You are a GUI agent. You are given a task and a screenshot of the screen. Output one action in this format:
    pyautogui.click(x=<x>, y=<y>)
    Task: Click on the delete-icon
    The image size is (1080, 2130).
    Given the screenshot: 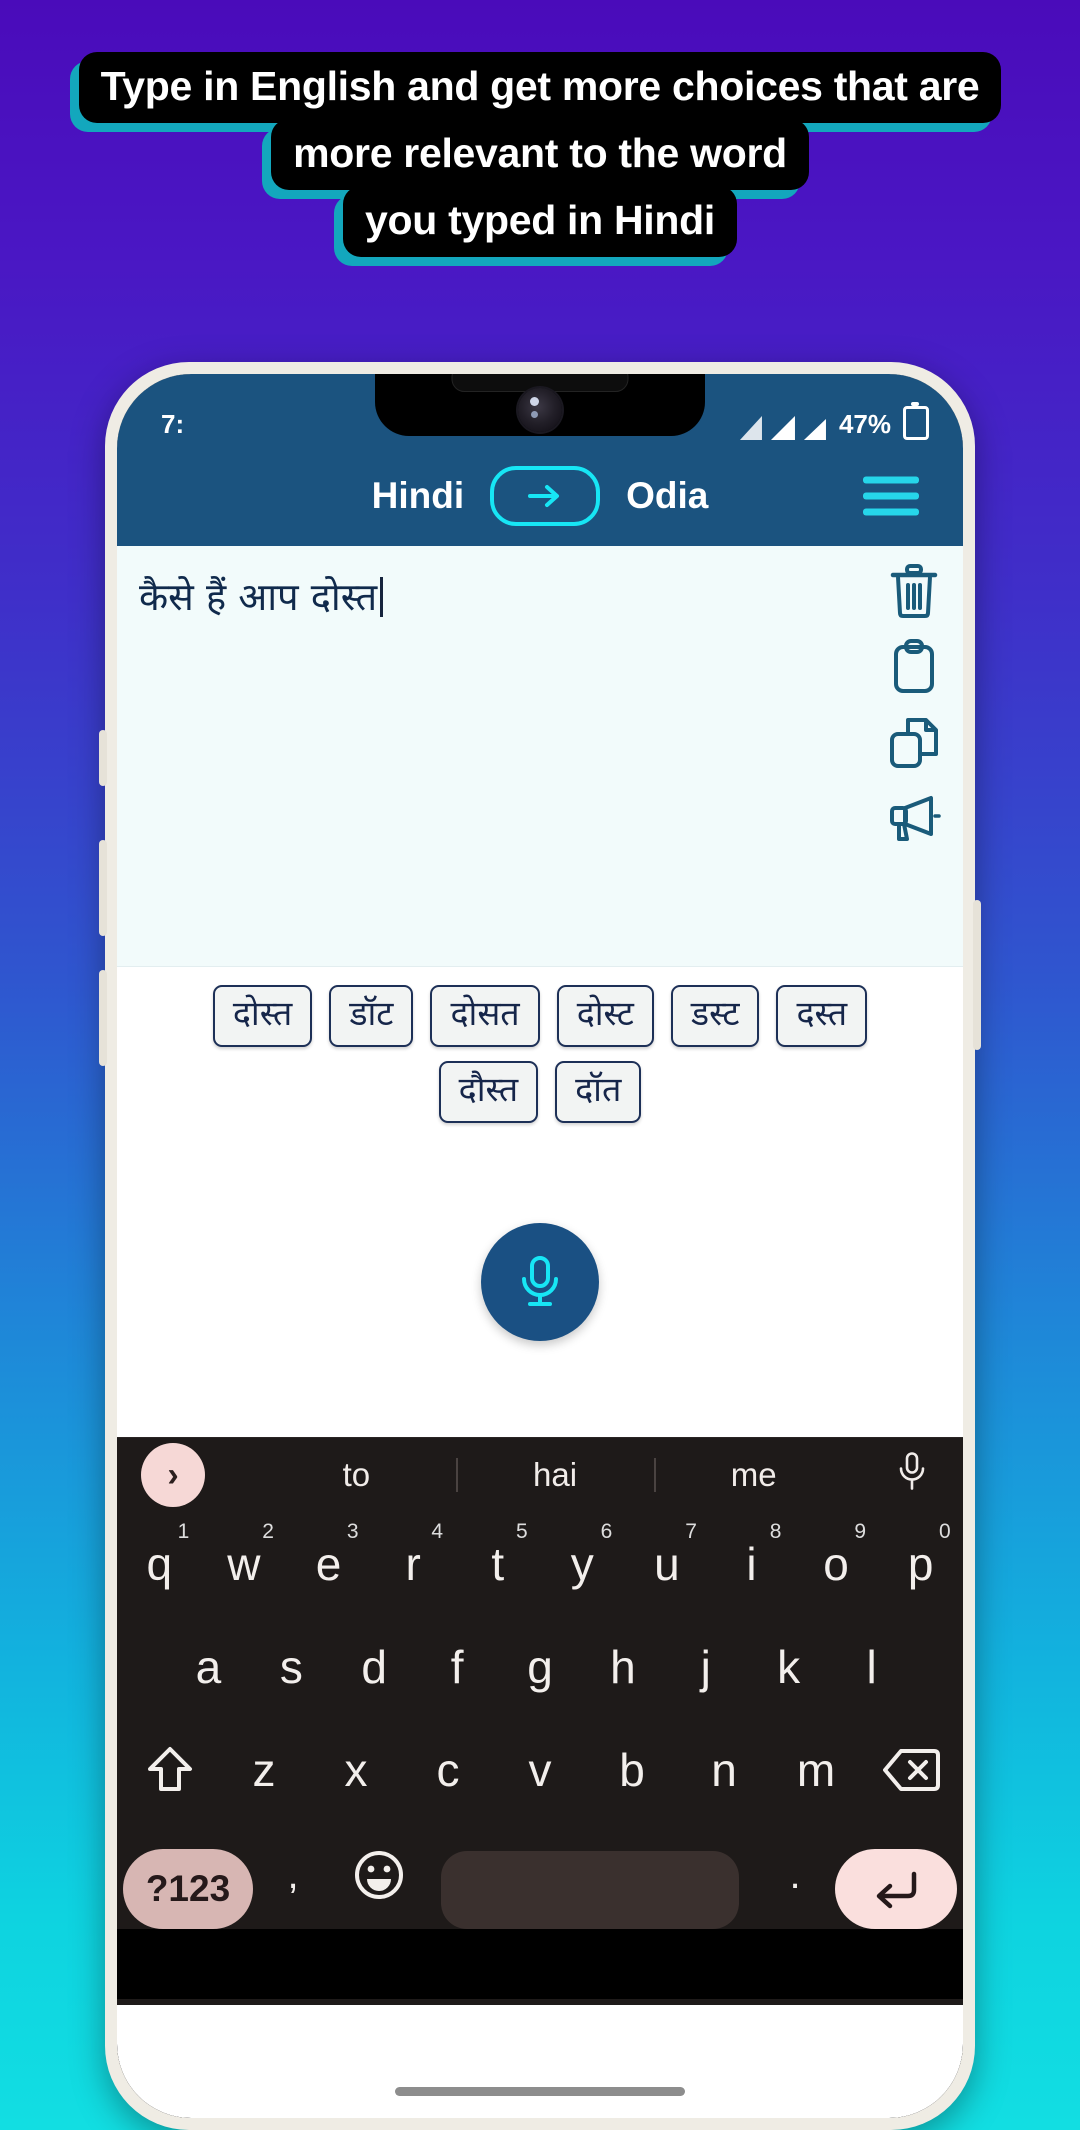 What is the action you would take?
    pyautogui.click(x=914, y=591)
    